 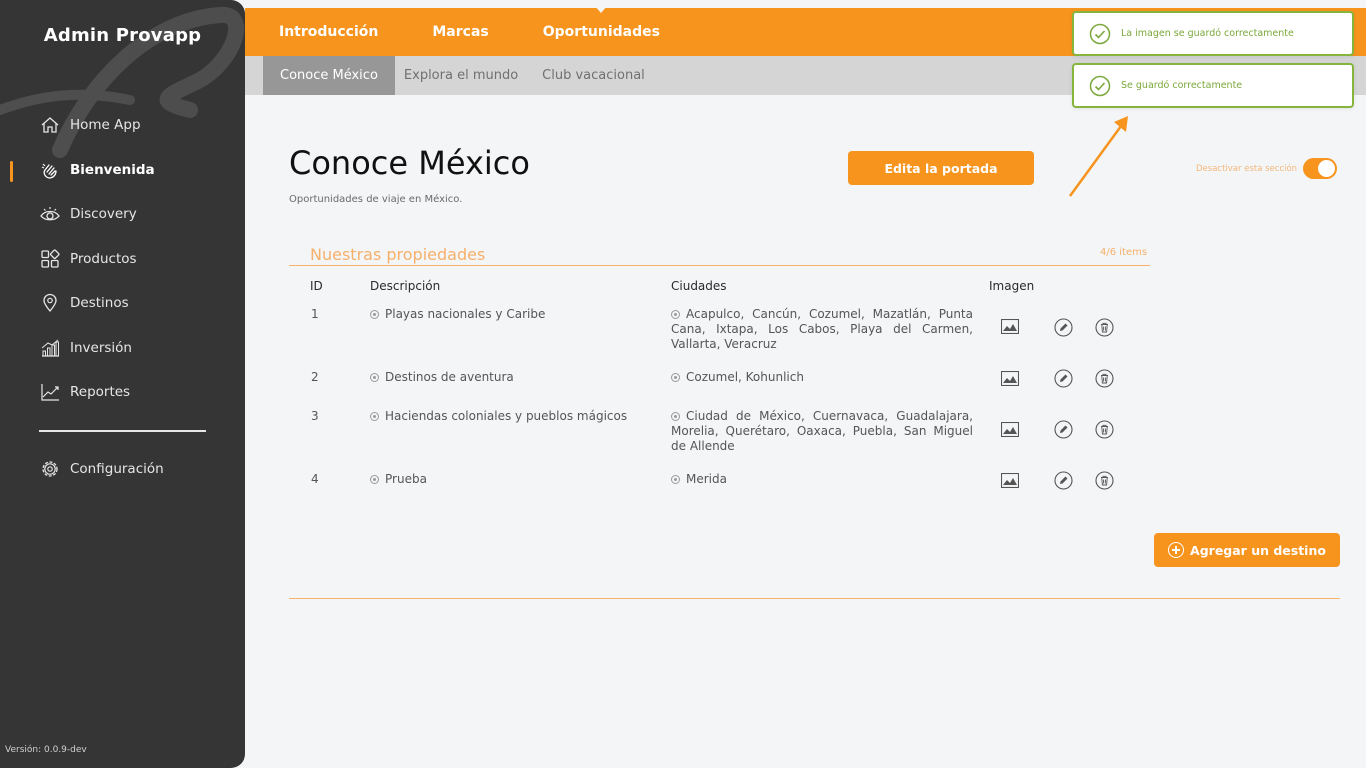 I want to click on sidebar-item-reportes: Reportes, so click(x=122, y=392).